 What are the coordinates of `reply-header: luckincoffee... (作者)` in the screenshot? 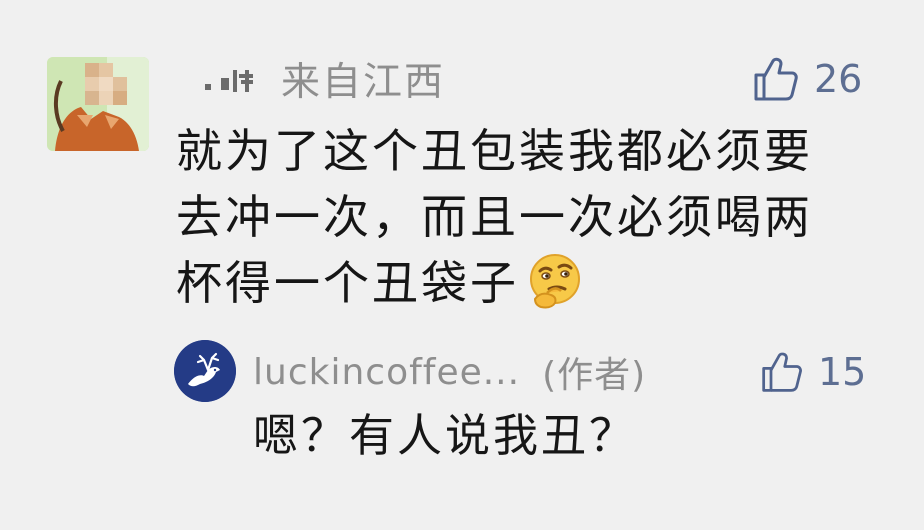 It's located at (449, 372).